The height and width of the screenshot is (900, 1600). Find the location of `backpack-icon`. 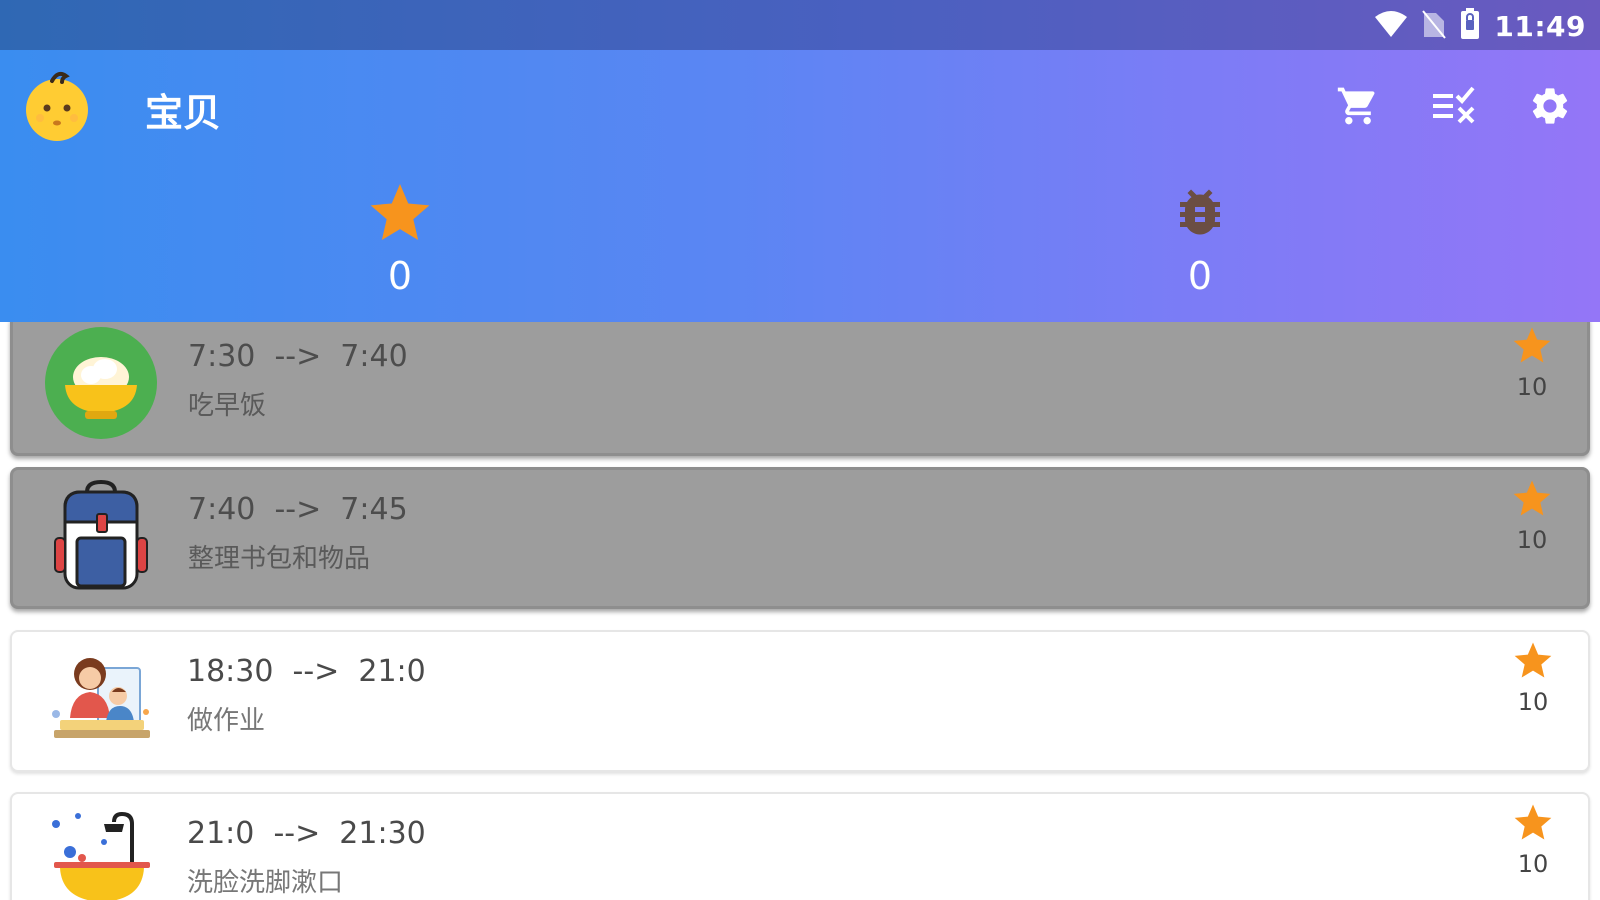

backpack-icon is located at coordinates (101, 536).